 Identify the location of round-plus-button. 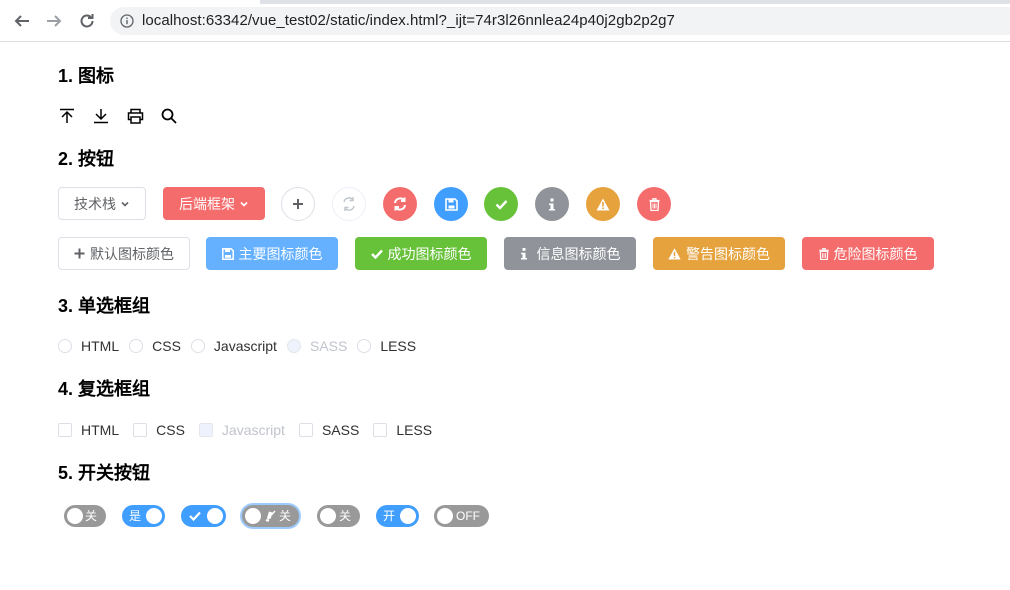
(298, 204).